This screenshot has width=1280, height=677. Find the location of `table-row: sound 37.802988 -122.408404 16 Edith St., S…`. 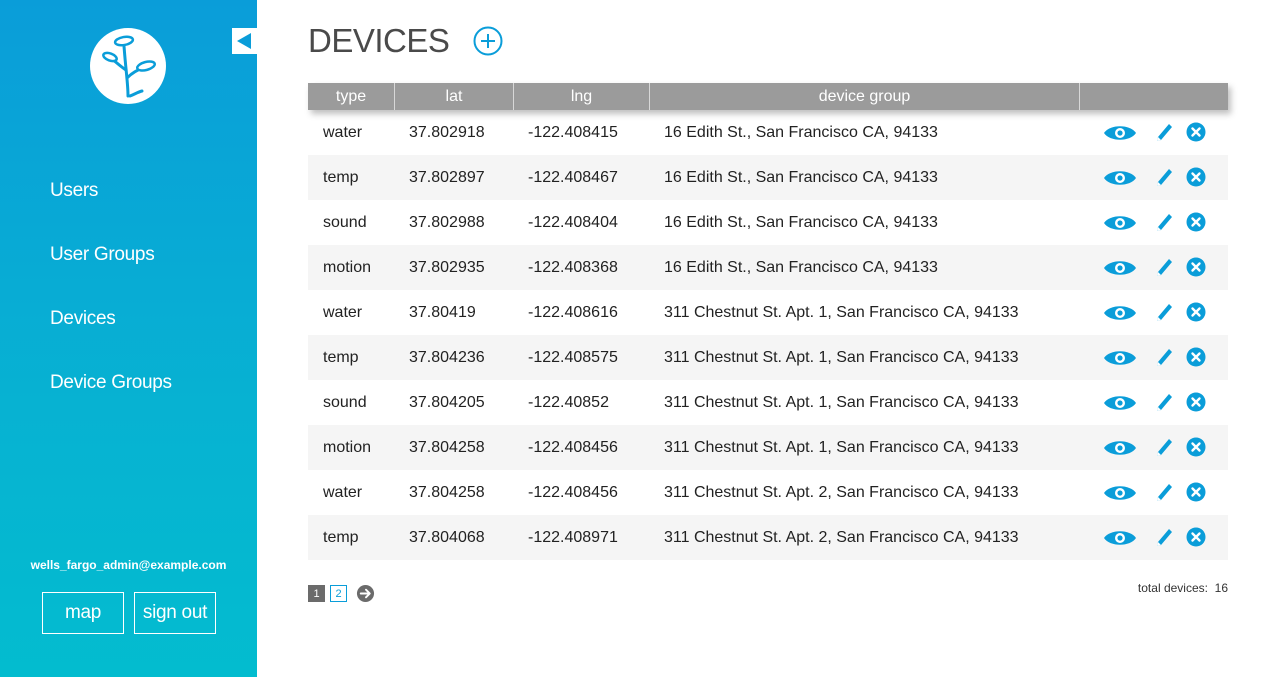

table-row: sound 37.802988 -122.408404 16 Edith St., S… is located at coordinates (768, 222).